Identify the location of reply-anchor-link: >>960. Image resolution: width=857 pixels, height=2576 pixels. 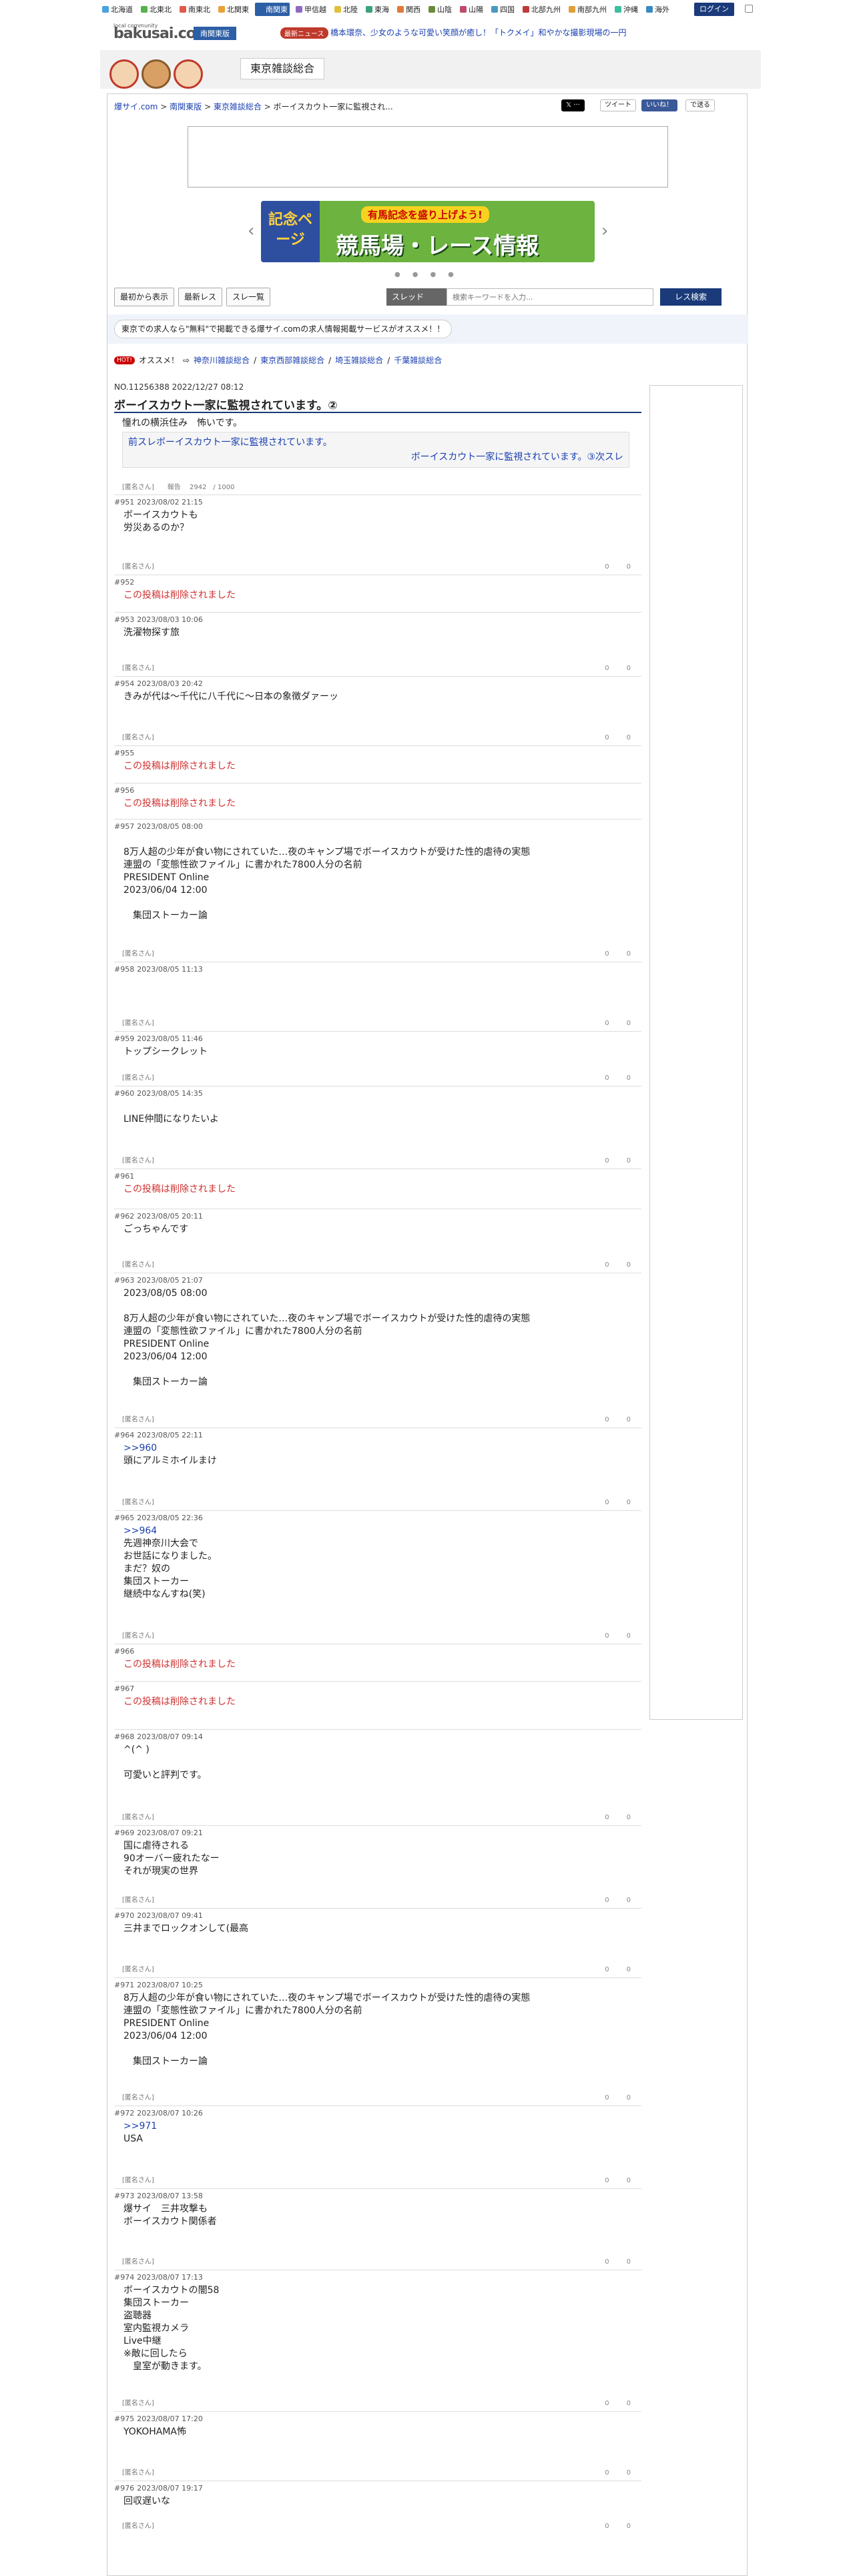
(140, 1448).